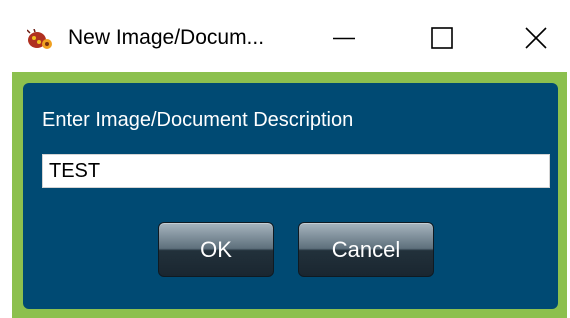 This screenshot has height=318, width=570. I want to click on minimize-button, so click(344, 40).